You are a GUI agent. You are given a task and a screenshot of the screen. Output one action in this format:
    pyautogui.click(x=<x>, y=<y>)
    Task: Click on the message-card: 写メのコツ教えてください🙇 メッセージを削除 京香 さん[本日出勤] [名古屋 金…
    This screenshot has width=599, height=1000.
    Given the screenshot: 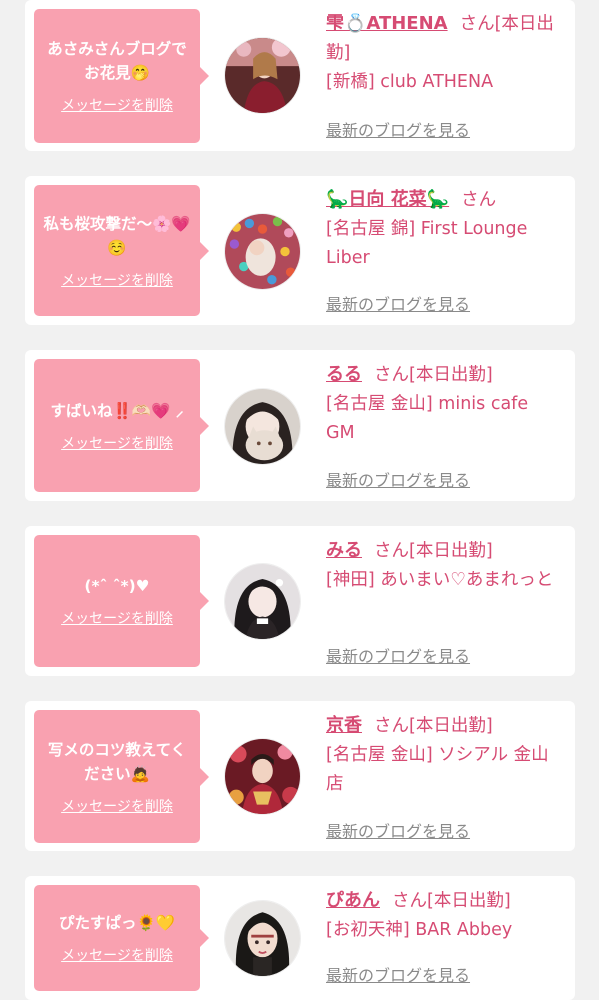 What is the action you would take?
    pyautogui.click(x=300, y=776)
    